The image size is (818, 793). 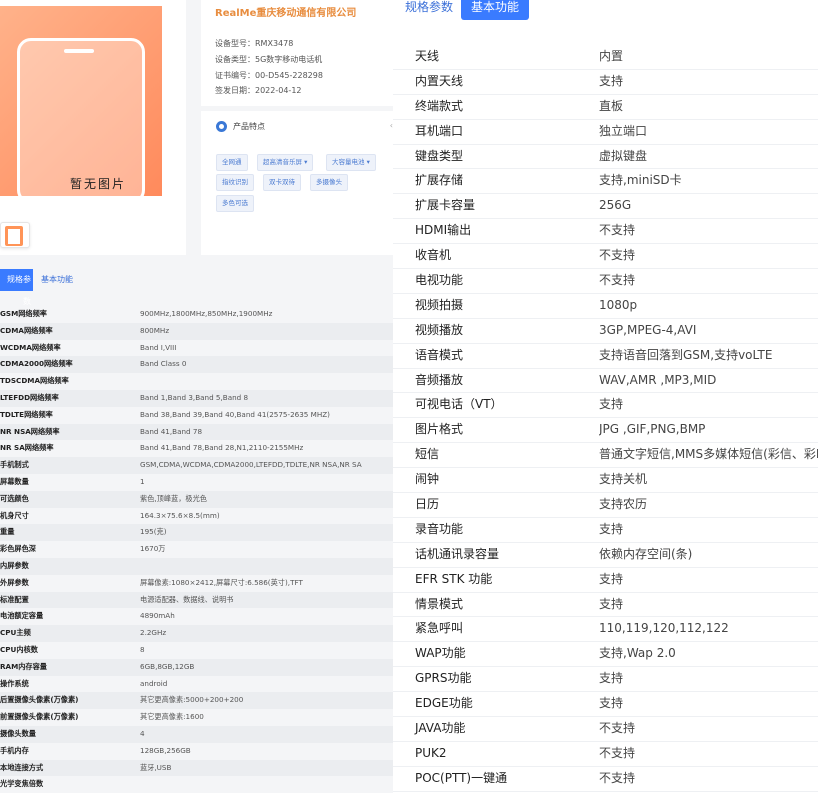 I want to click on spec-row: 后置摄像头像素(万像素) 其它更高像素:5000+200+200, so click(x=196, y=701).